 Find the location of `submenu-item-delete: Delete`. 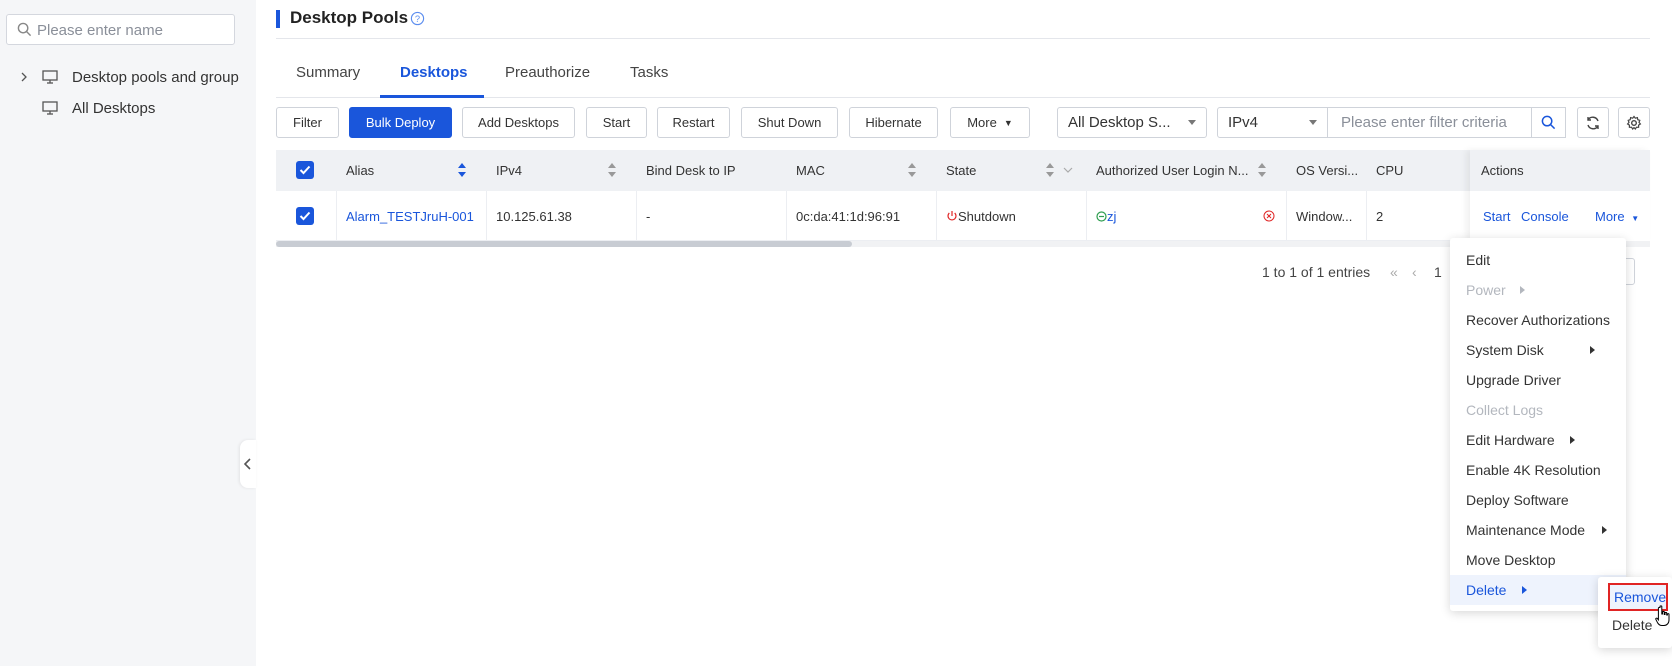

submenu-item-delete: Delete is located at coordinates (1632, 625).